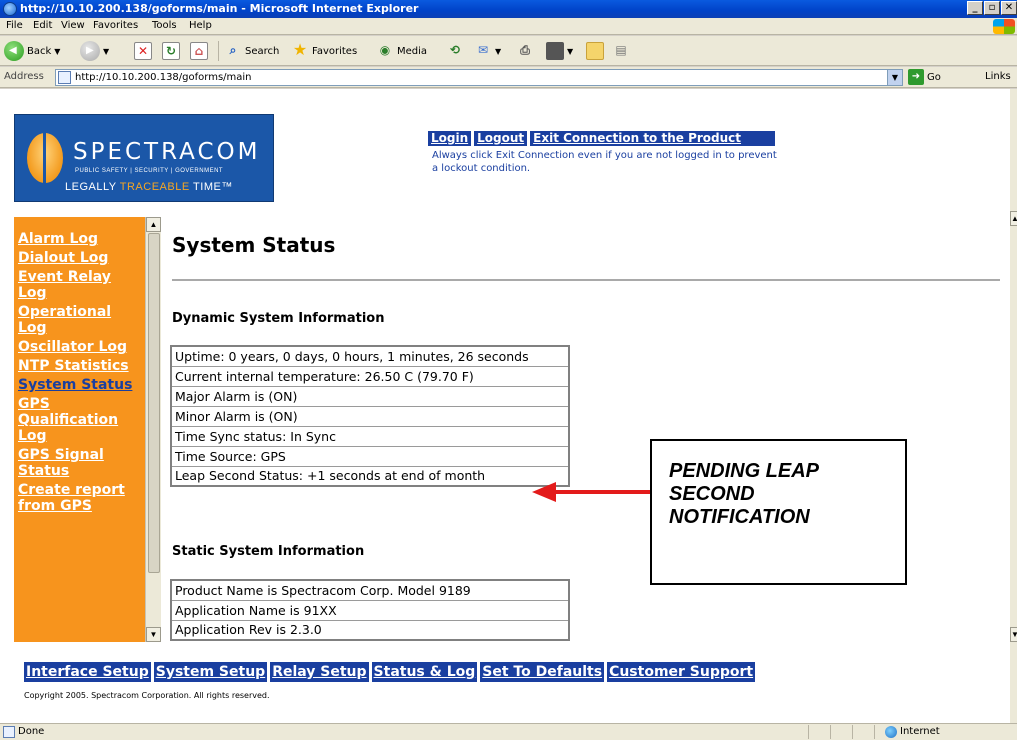  What do you see at coordinates (24, 76) in the screenshot?
I see `address-label: Address` at bounding box center [24, 76].